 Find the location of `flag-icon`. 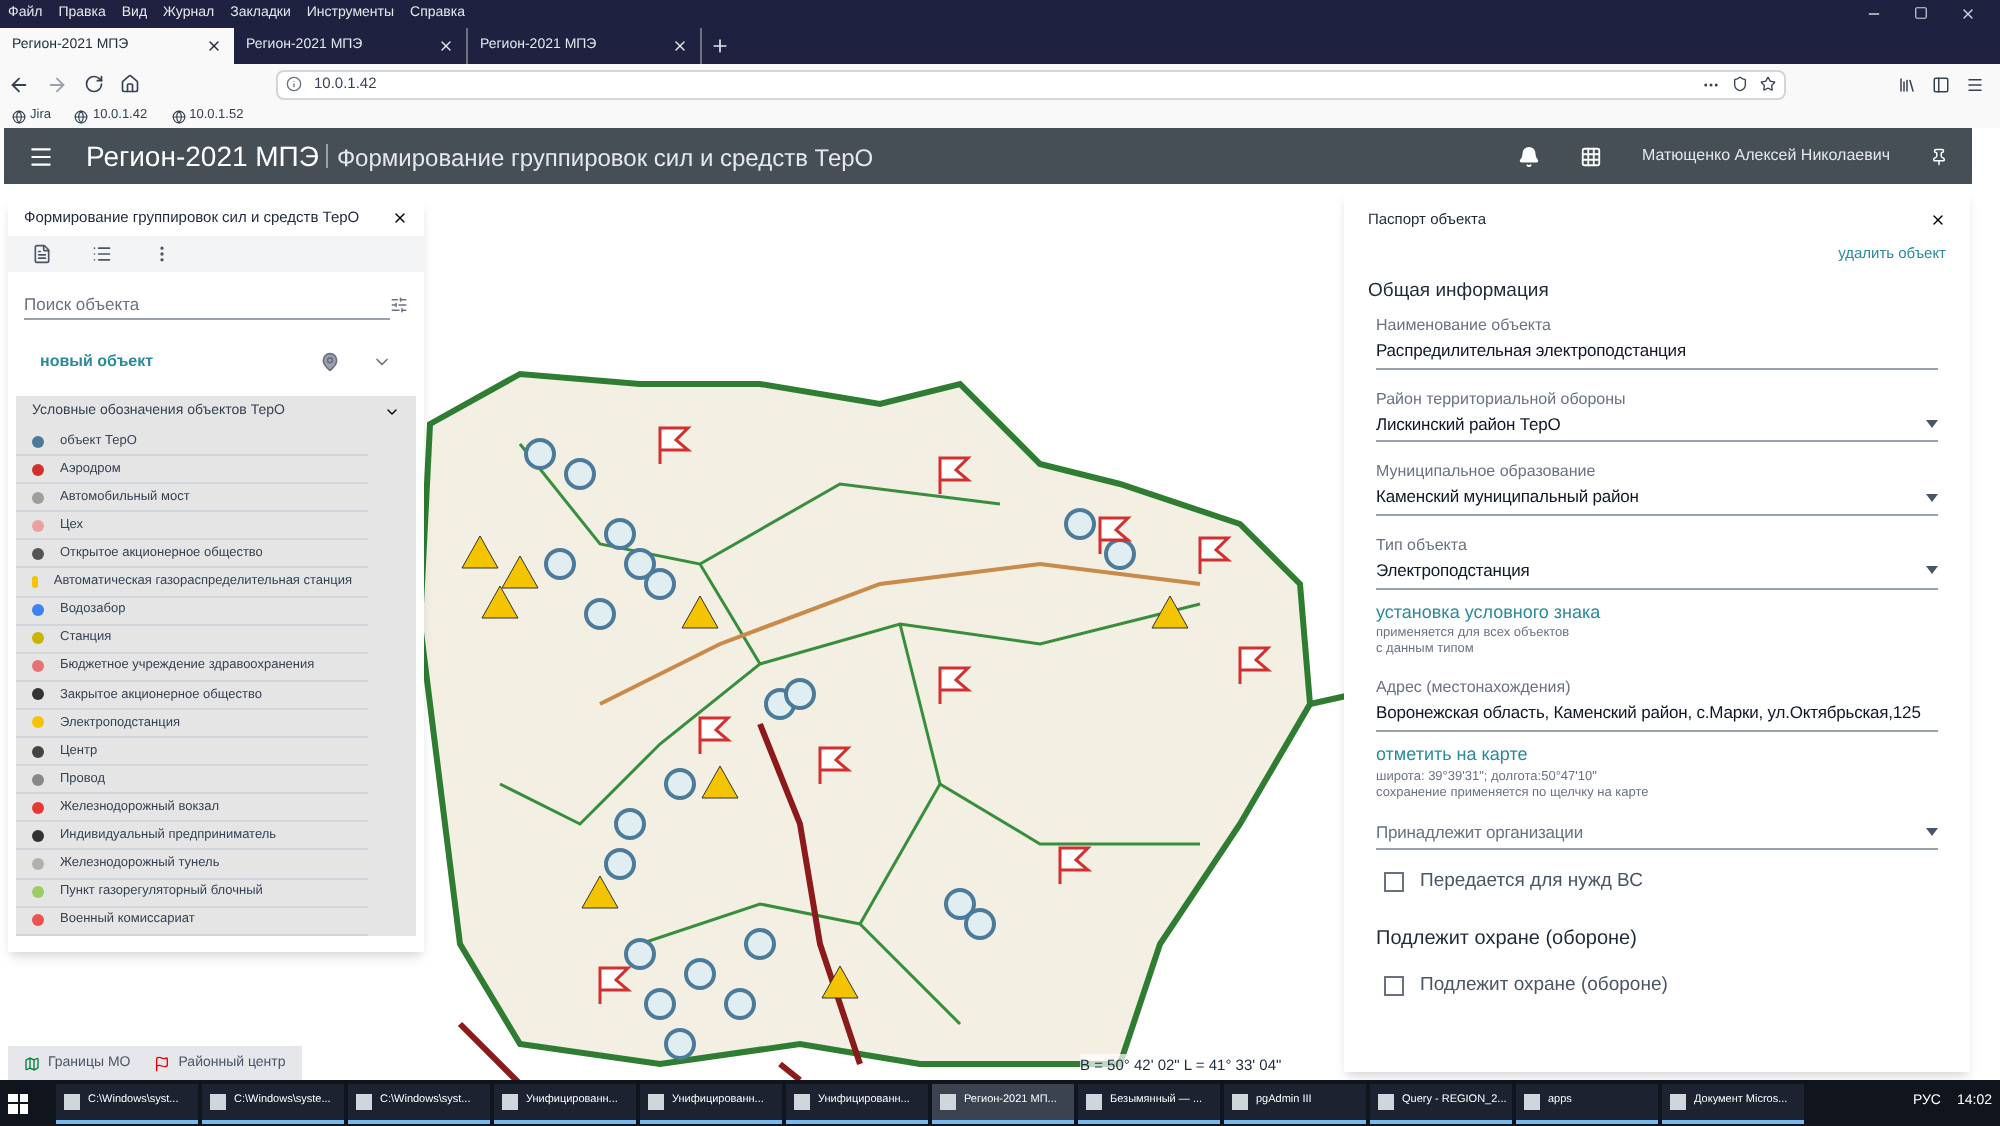

flag-icon is located at coordinates (162, 1064).